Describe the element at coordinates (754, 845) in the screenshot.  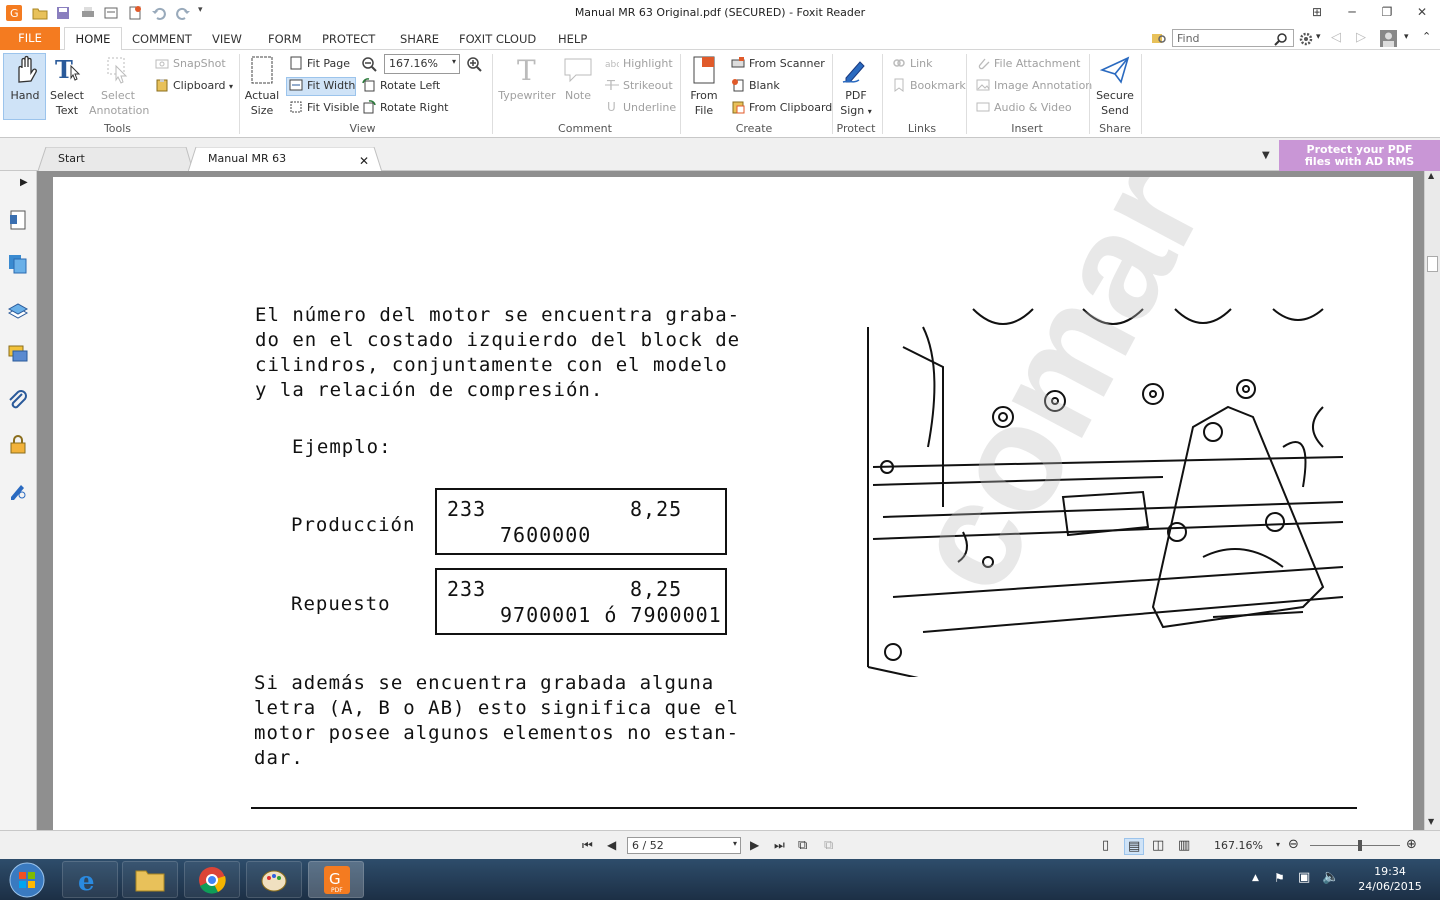
I see `next-page-icon: ▶` at that location.